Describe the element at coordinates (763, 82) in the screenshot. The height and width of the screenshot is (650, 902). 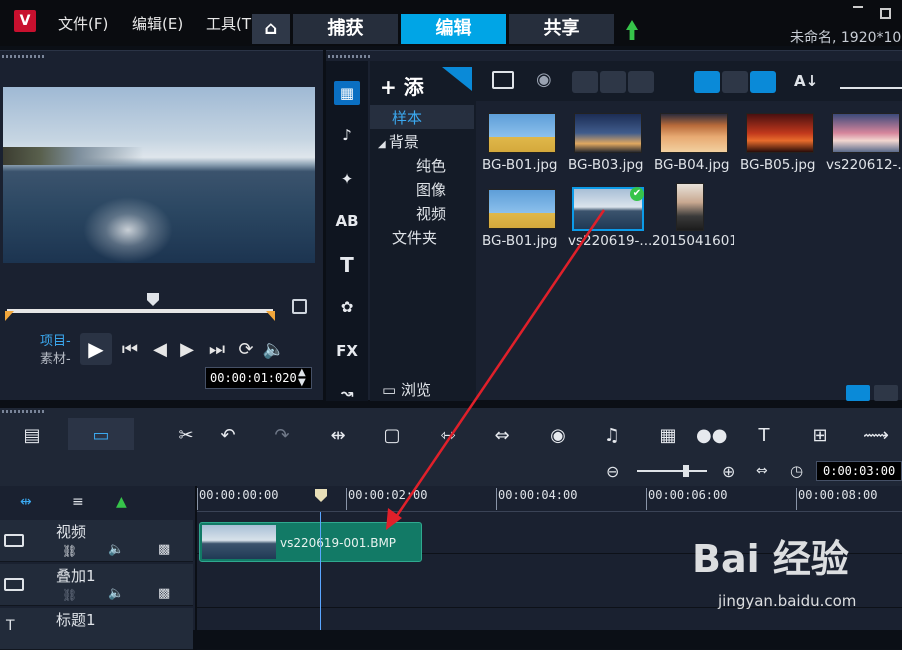
I see `grid-view-button` at that location.